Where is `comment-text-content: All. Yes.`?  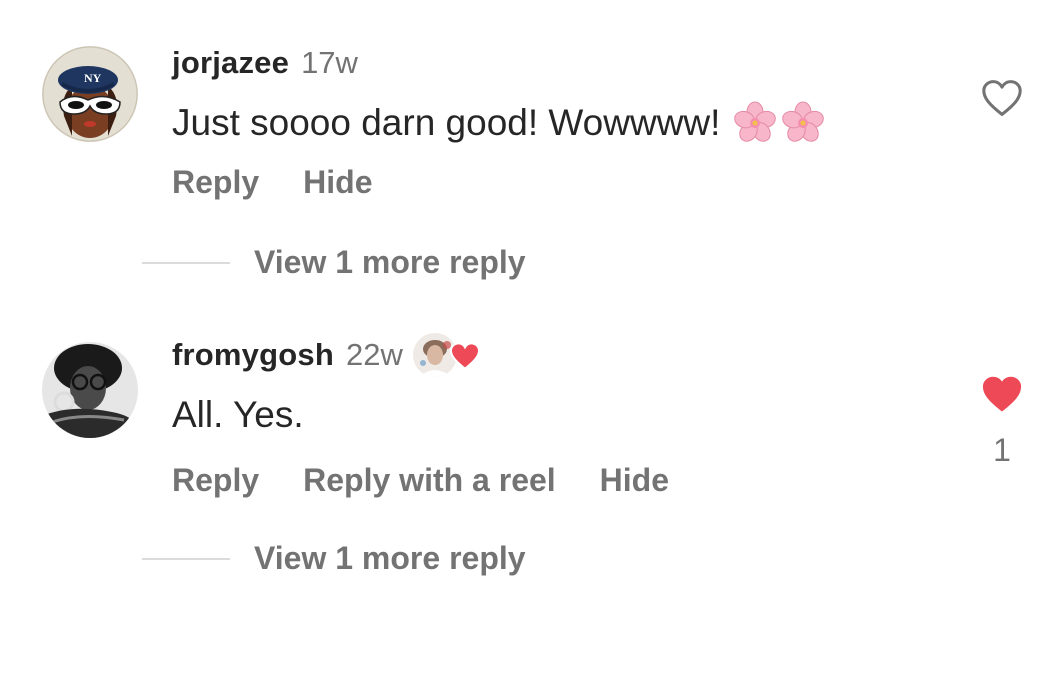 comment-text-content: All. Yes. is located at coordinates (238, 414).